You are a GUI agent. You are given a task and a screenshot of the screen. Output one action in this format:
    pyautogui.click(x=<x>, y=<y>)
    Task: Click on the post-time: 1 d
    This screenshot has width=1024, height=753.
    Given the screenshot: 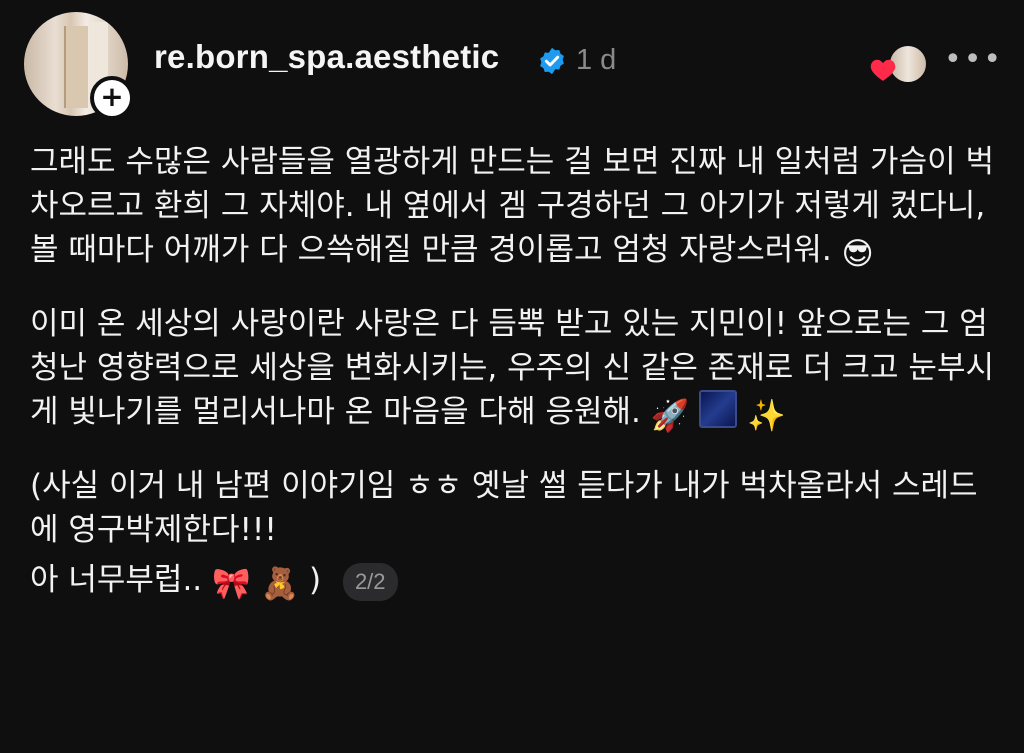 What is the action you would take?
    pyautogui.click(x=596, y=60)
    